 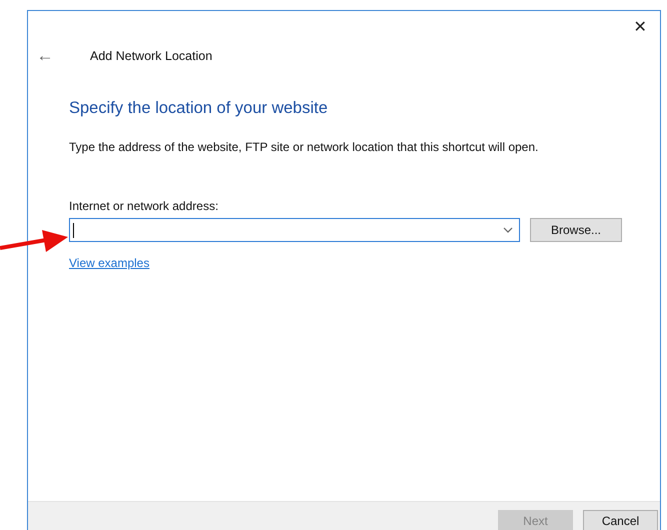 What do you see at coordinates (508, 230) in the screenshot?
I see `chevron-down-icon` at bounding box center [508, 230].